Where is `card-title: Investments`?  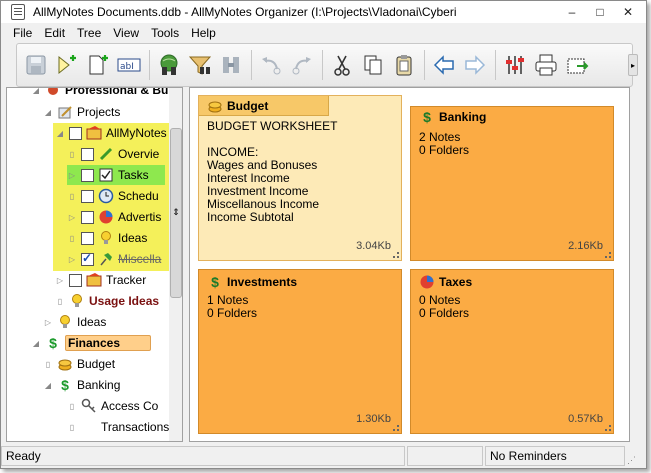
card-title: Investments is located at coordinates (262, 282).